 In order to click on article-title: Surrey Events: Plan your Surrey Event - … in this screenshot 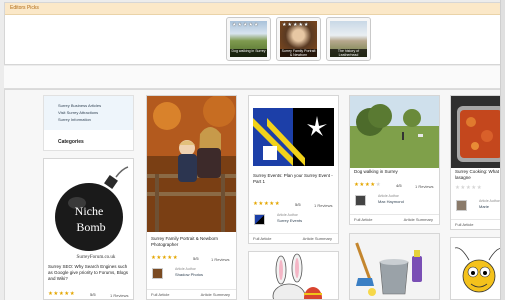, I will do `click(294, 179)`.